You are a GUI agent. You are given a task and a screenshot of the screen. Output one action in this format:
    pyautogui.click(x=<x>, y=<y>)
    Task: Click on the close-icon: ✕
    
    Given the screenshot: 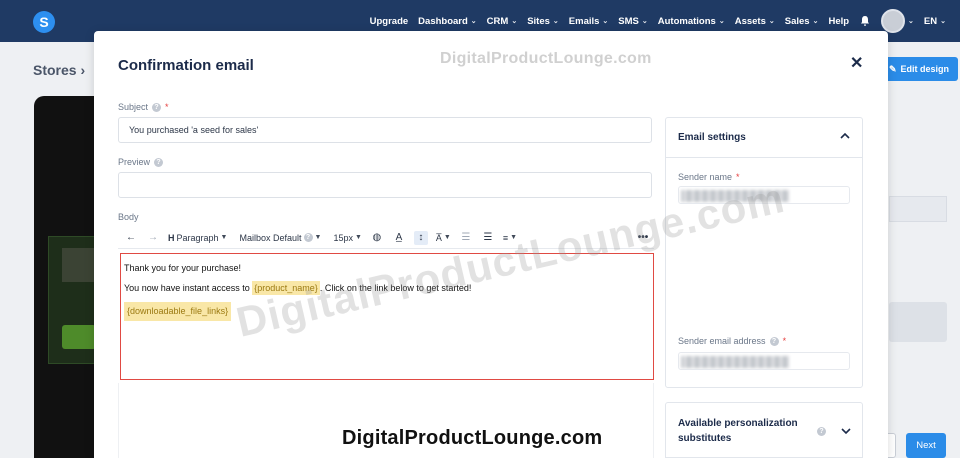 What is the action you would take?
    pyautogui.click(x=856, y=63)
    